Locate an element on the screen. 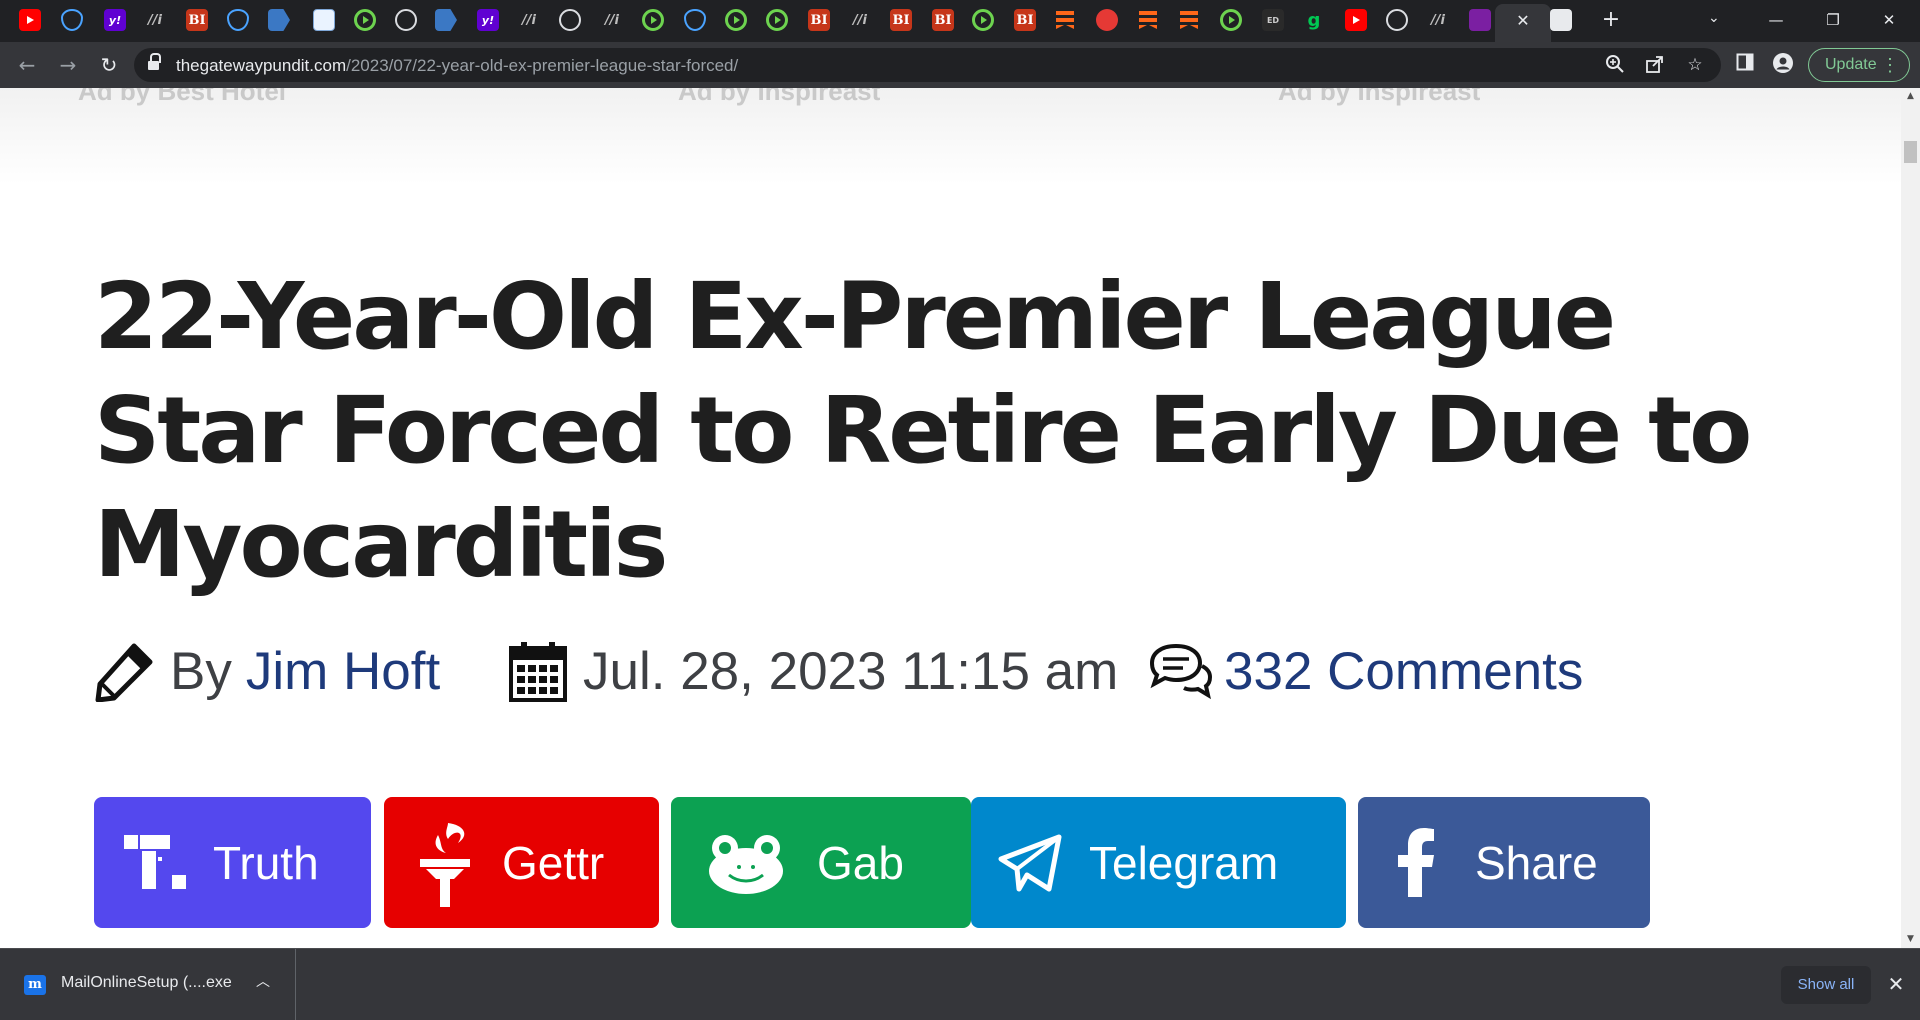  close-window-icon: ✕ is located at coordinates (1889, 20).